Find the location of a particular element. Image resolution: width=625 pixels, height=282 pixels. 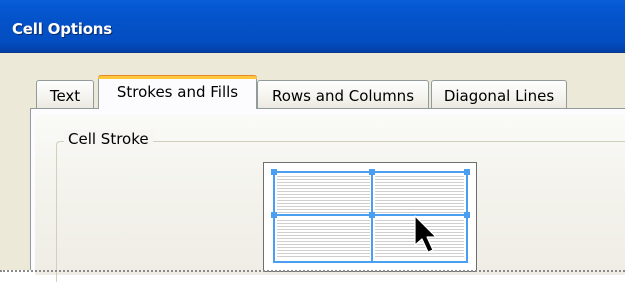

tab-diagonal-lines-label: Diagonal Lines is located at coordinates (499, 96).